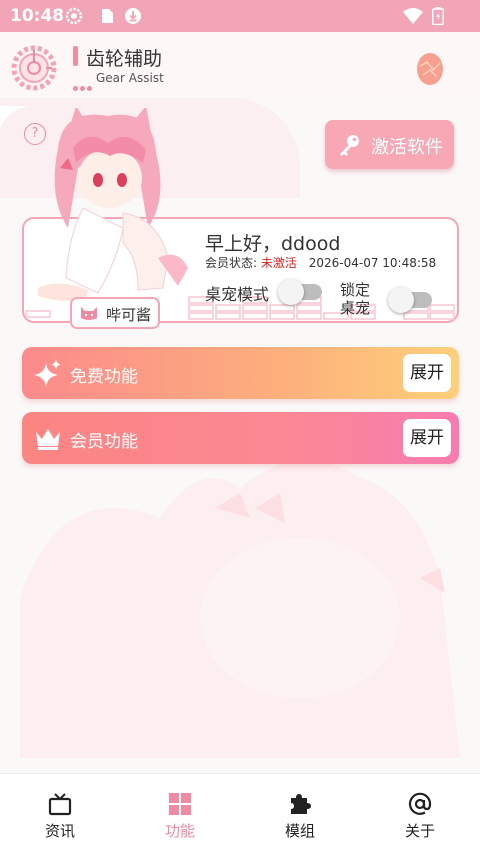  What do you see at coordinates (124, 59) in the screenshot?
I see `app-title: 齿轮辅助` at bounding box center [124, 59].